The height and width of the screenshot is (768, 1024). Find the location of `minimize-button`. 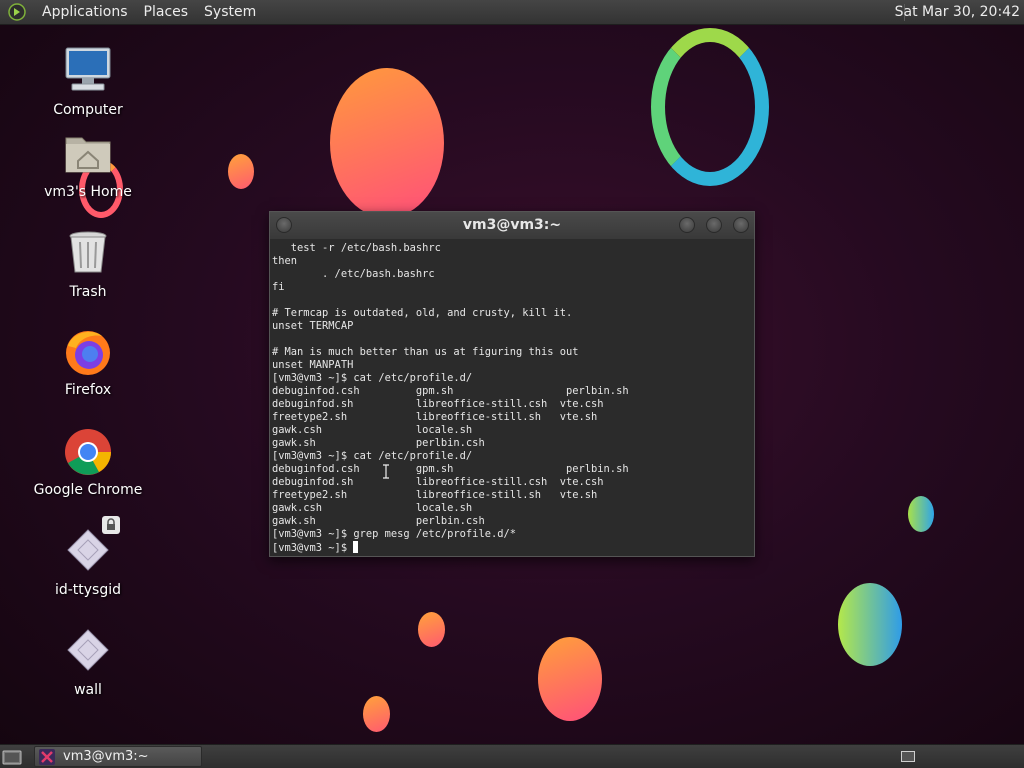

minimize-button is located at coordinates (687, 225).